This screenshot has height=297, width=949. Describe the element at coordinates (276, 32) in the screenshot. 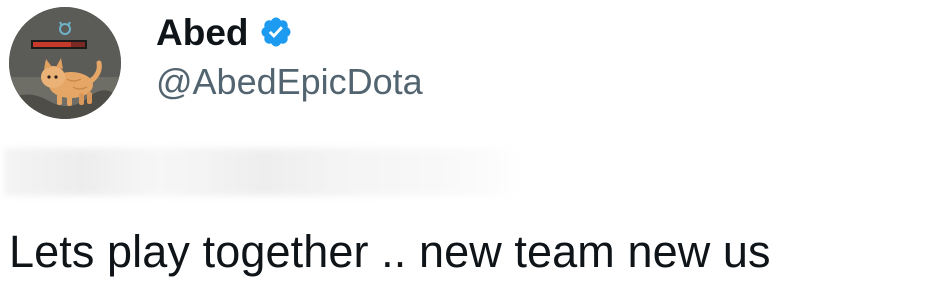

I see `verified-badge-icon` at that location.